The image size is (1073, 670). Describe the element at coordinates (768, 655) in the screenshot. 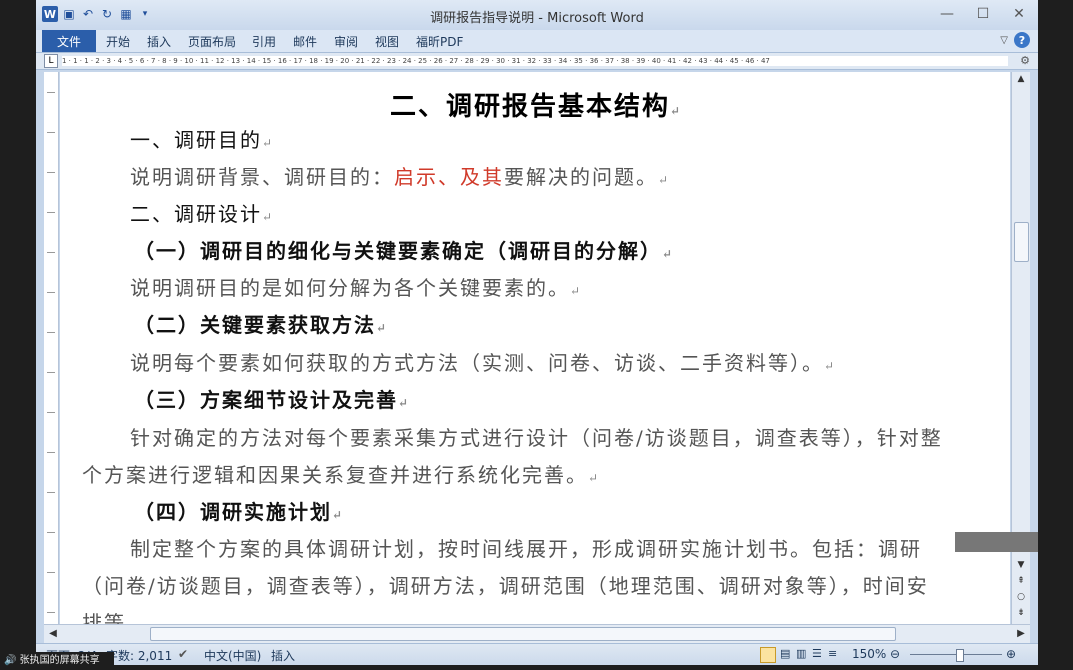

I see `print-layout-view-icon` at that location.